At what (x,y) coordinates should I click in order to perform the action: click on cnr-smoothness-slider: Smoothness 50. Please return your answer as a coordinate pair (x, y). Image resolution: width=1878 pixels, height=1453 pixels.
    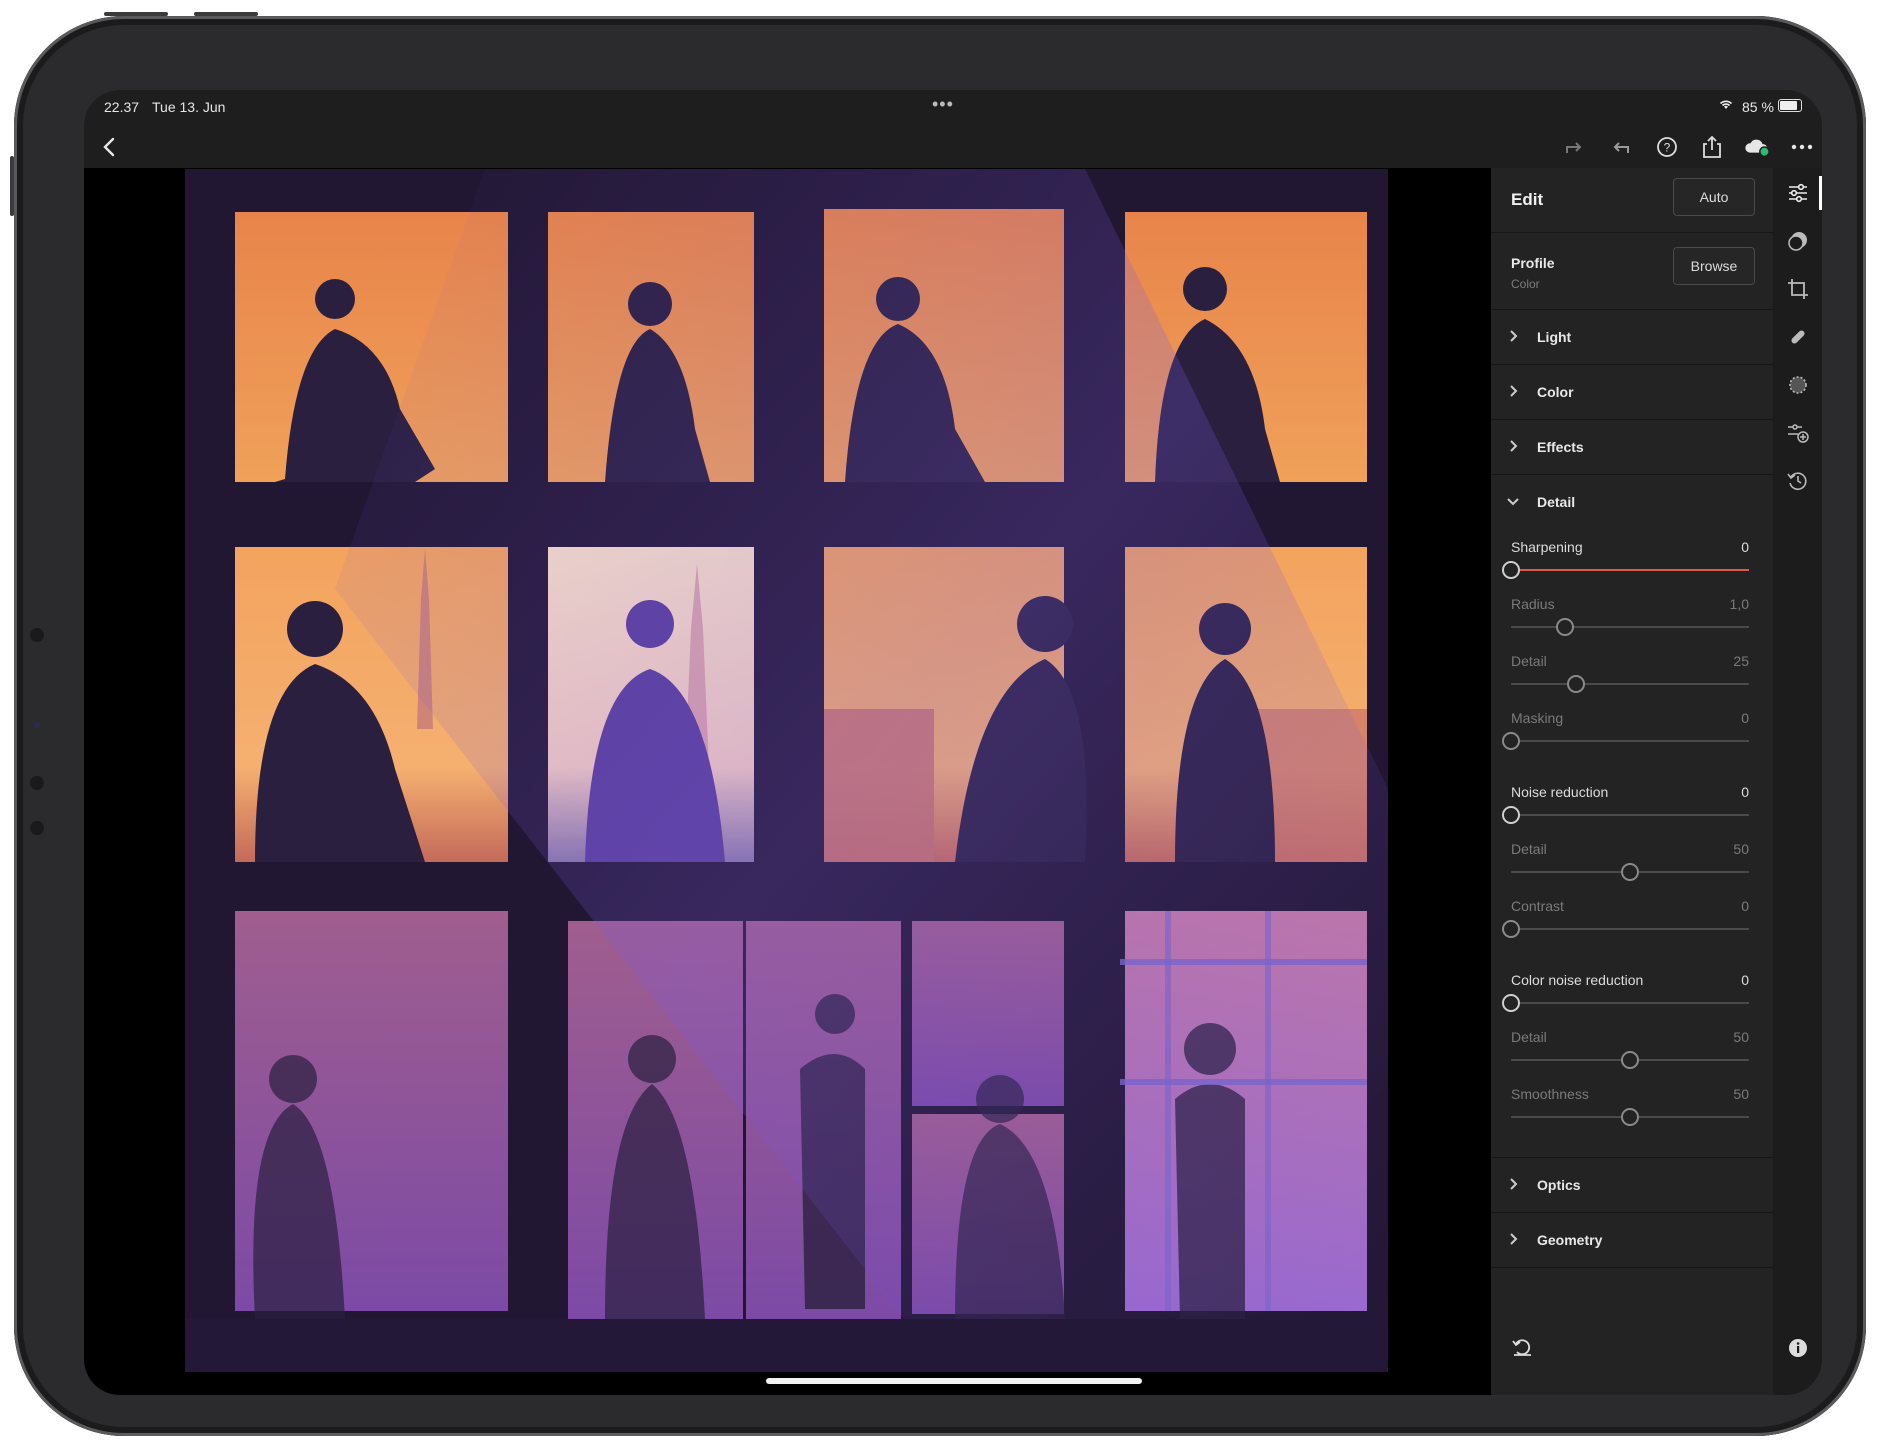
    Looking at the image, I should click on (1630, 1110).